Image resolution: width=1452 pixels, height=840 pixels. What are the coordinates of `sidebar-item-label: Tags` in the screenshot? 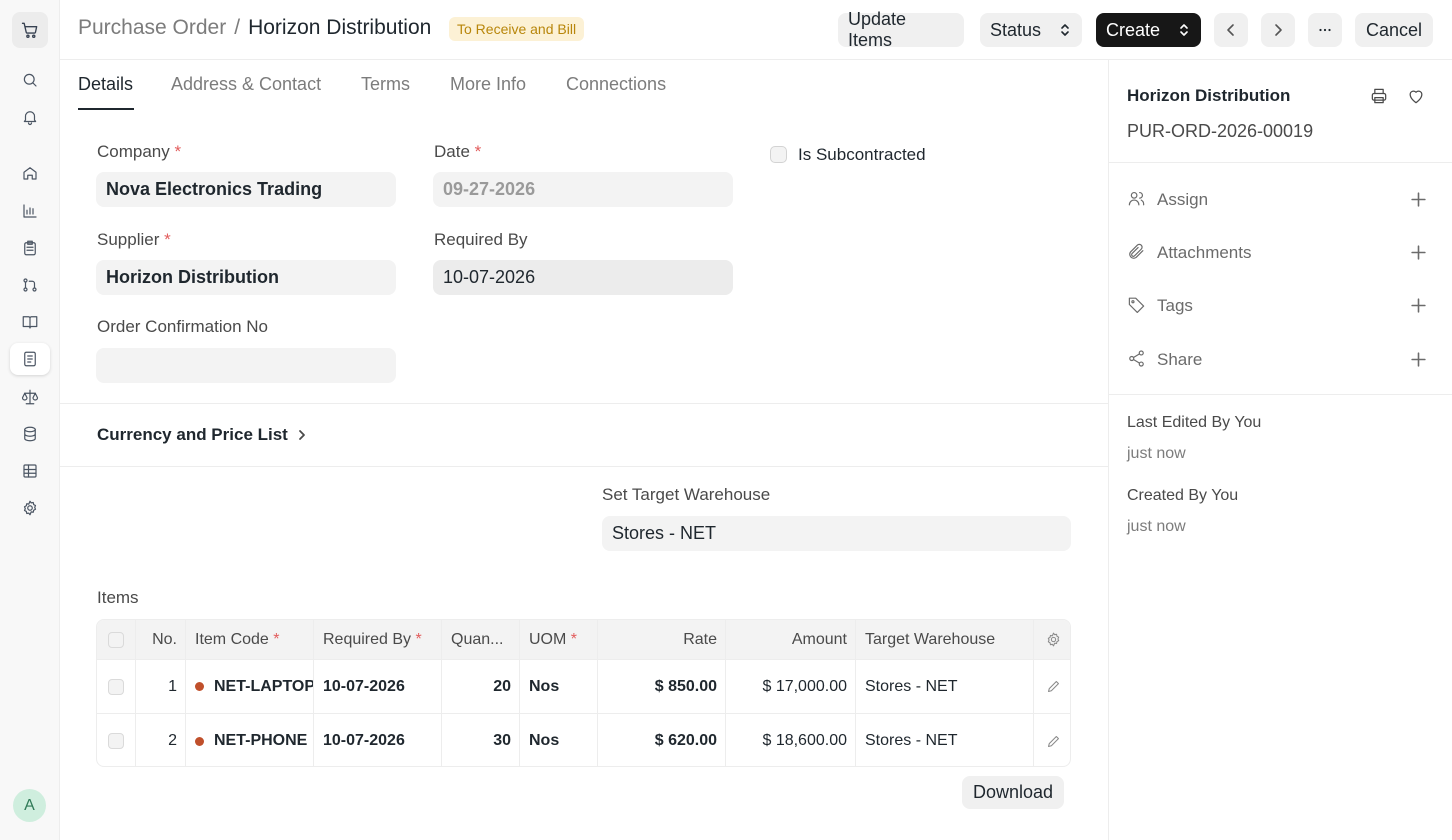 It's located at (1175, 305).